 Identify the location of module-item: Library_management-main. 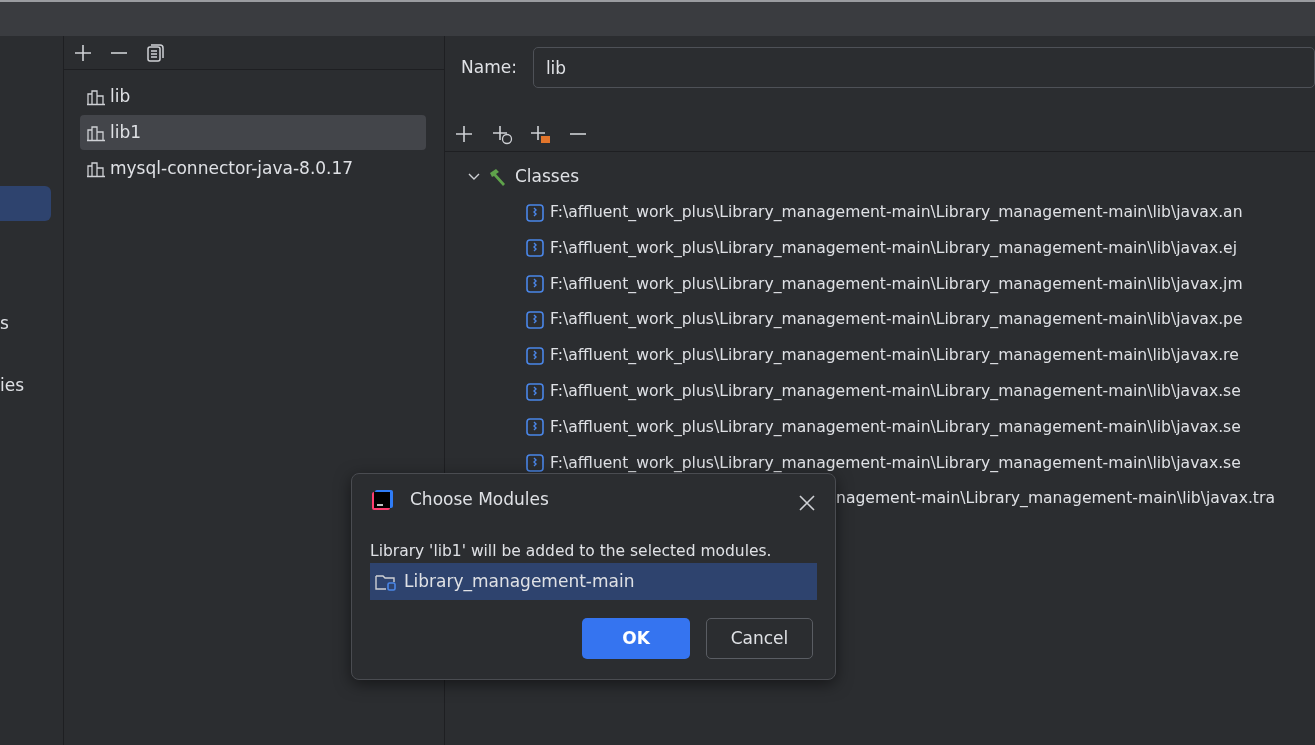
(593, 582).